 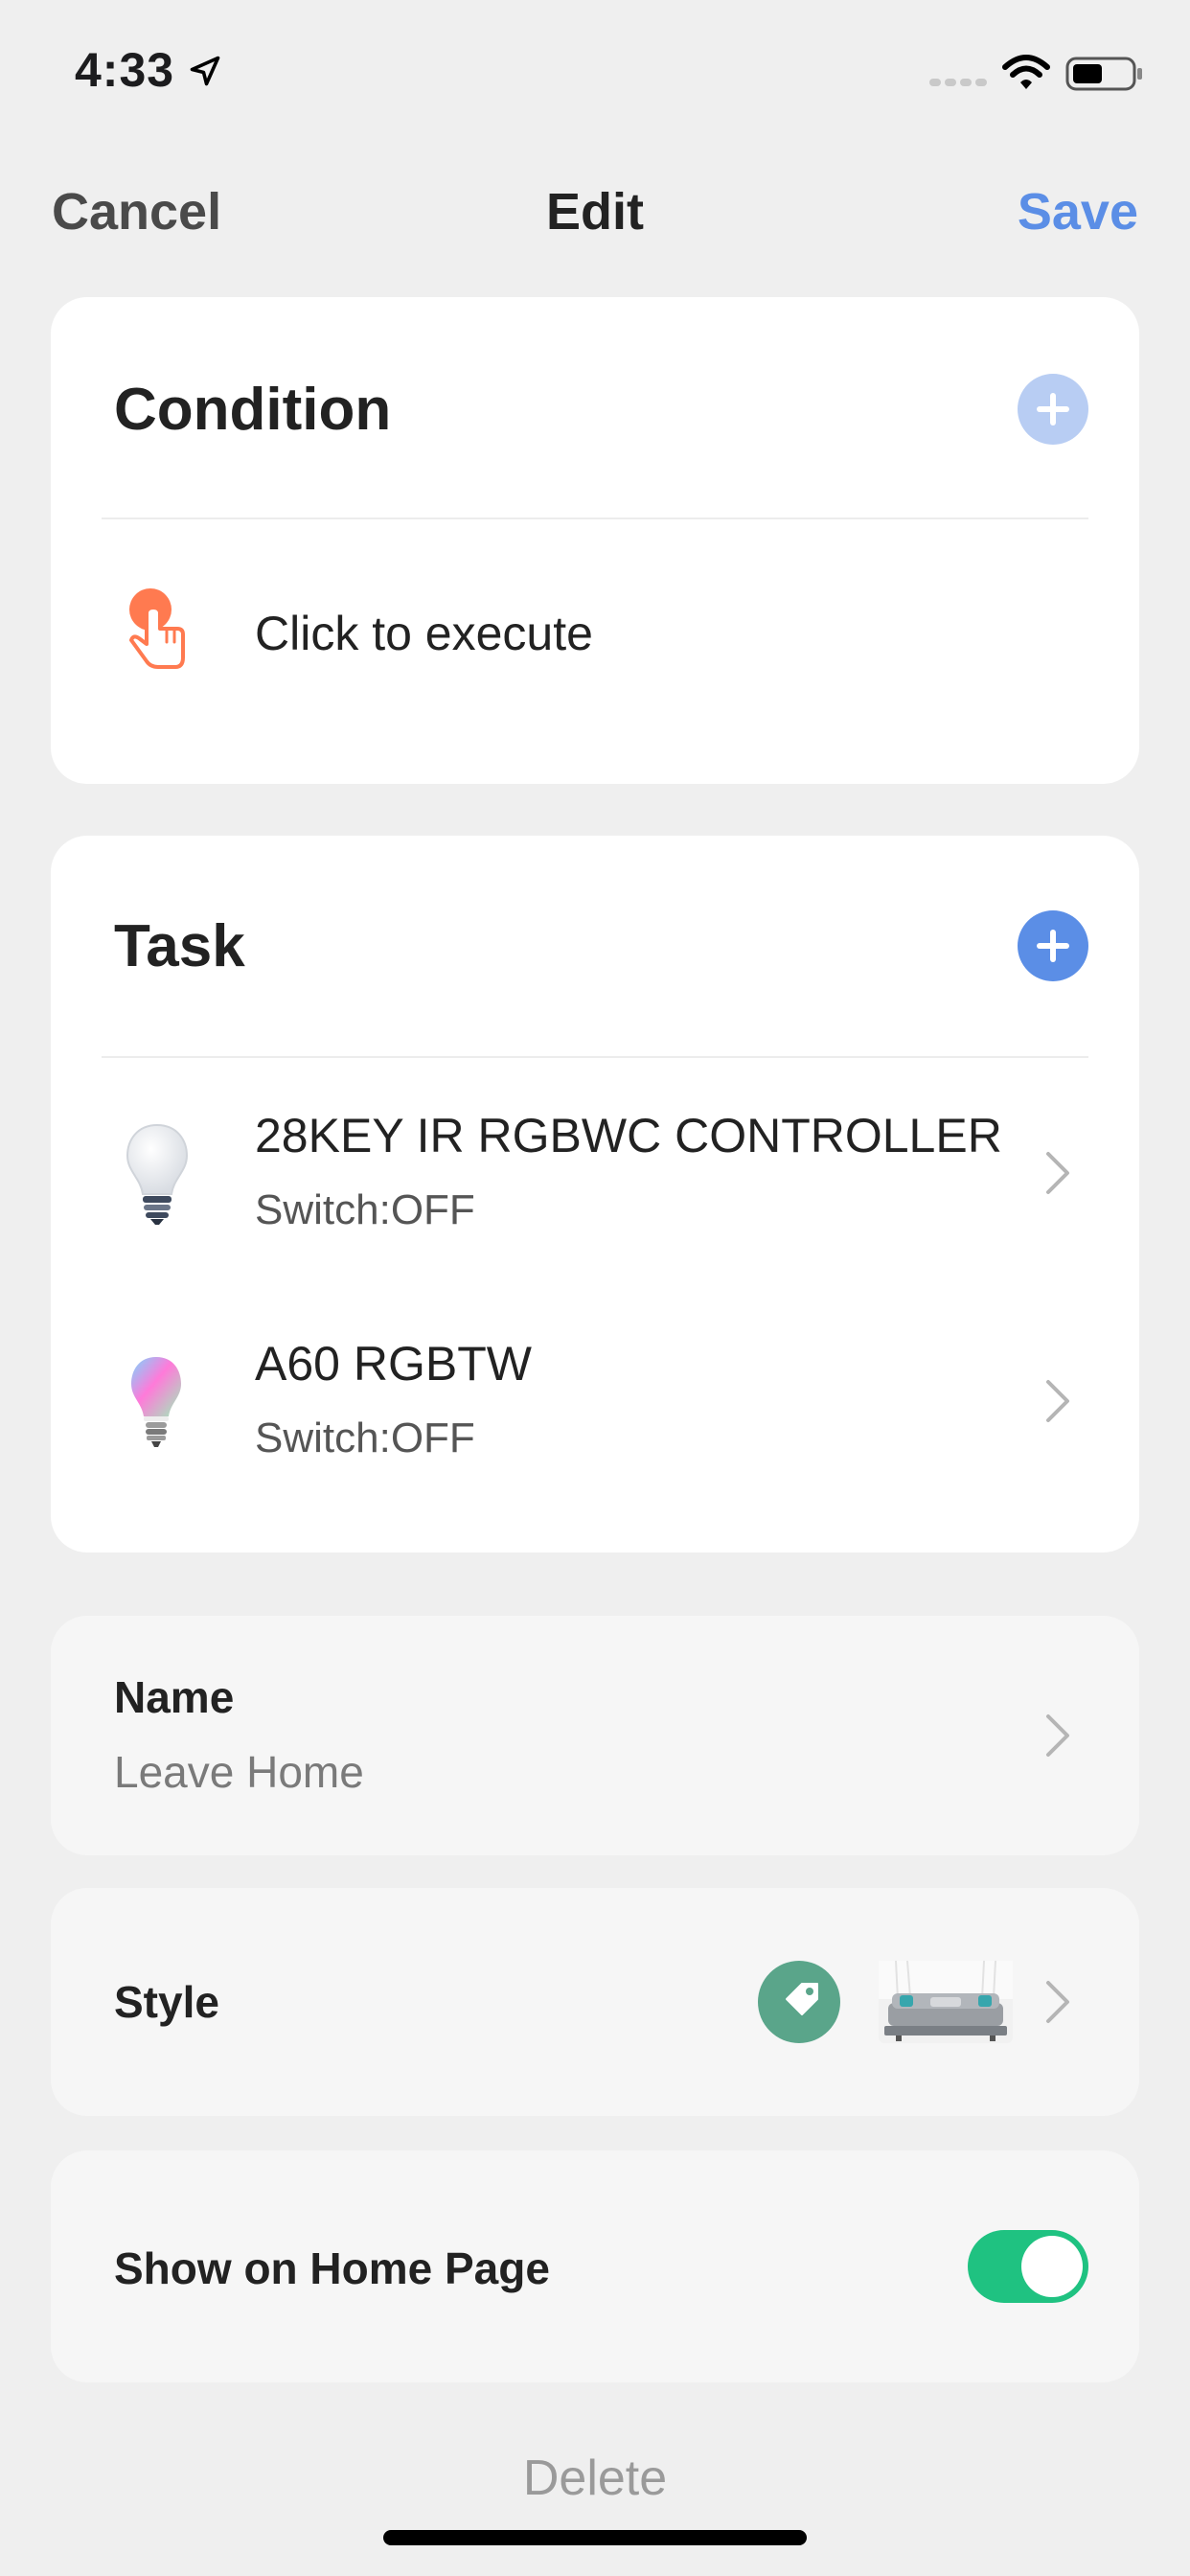 I want to click on battery-icon, so click(x=1103, y=74).